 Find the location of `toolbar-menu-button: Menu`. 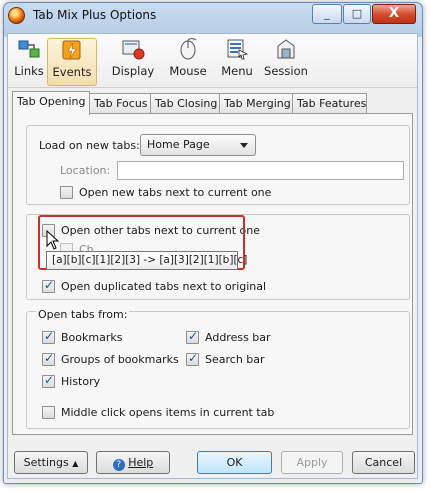

toolbar-menu-button: Menu is located at coordinates (237, 62).